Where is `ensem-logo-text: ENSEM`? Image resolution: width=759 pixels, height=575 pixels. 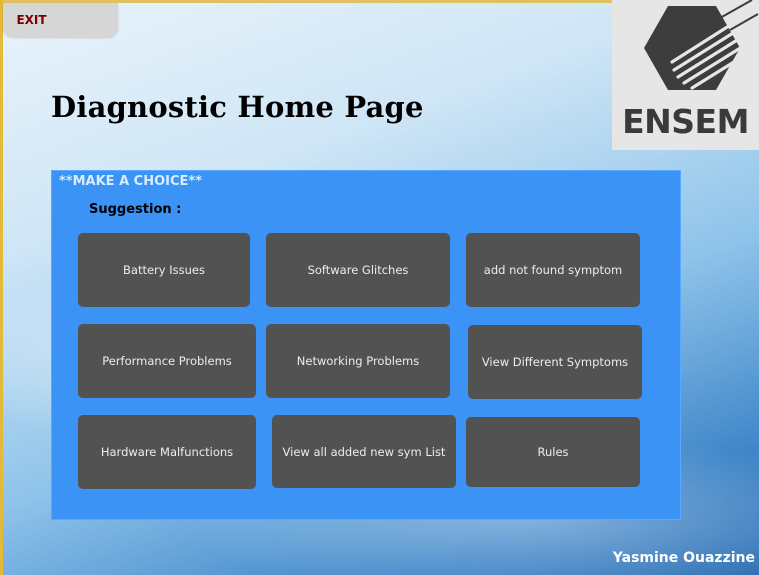 ensem-logo-text: ENSEM is located at coordinates (685, 121).